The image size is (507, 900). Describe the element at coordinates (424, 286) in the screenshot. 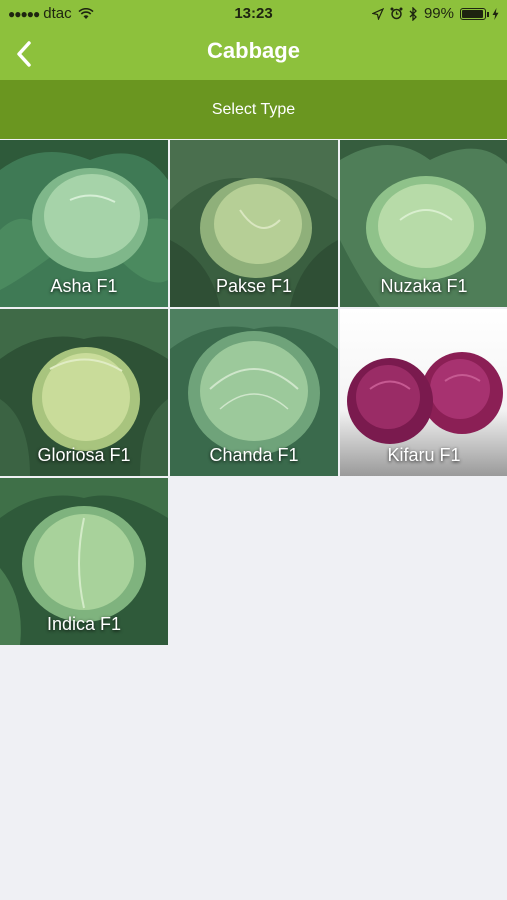

I see `variety-name: Nuzaka F1` at that location.